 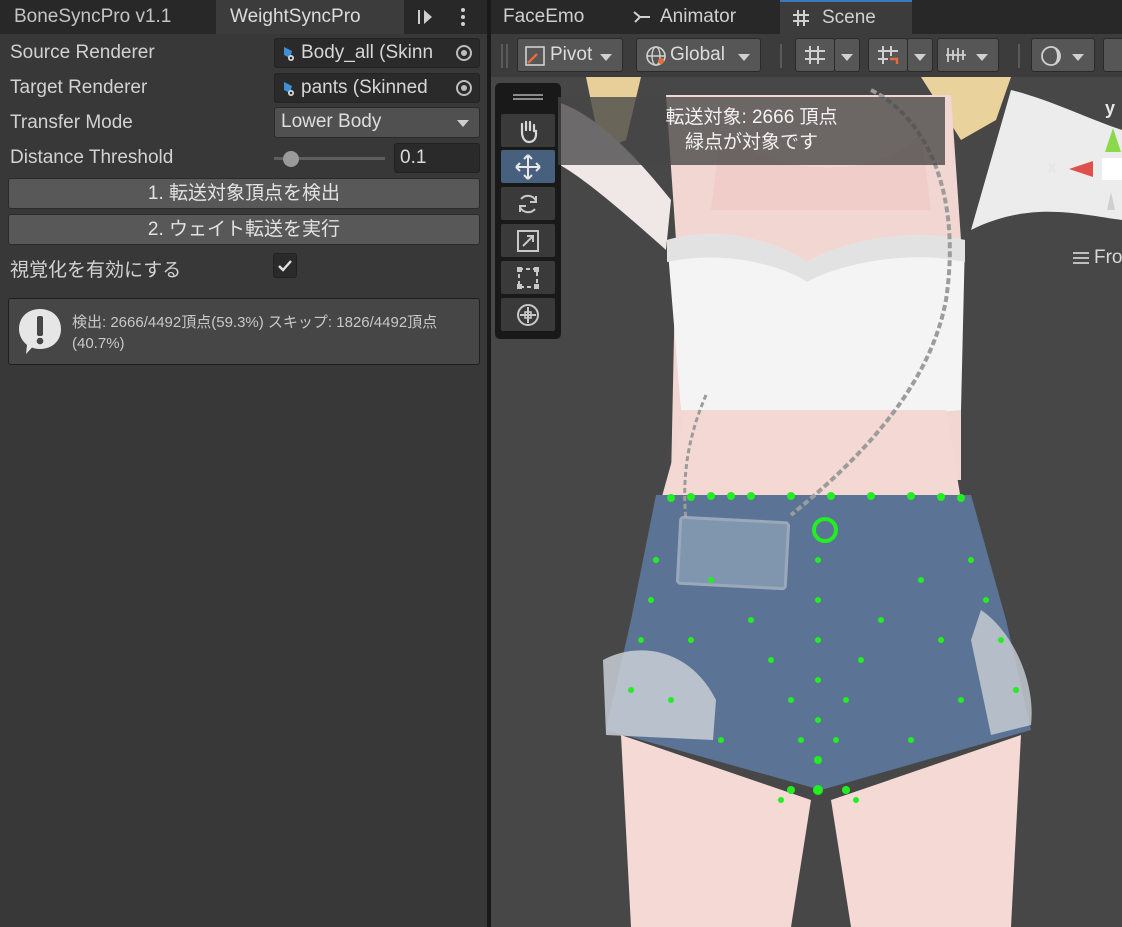 I want to click on rect-tool-button, so click(x=528, y=277).